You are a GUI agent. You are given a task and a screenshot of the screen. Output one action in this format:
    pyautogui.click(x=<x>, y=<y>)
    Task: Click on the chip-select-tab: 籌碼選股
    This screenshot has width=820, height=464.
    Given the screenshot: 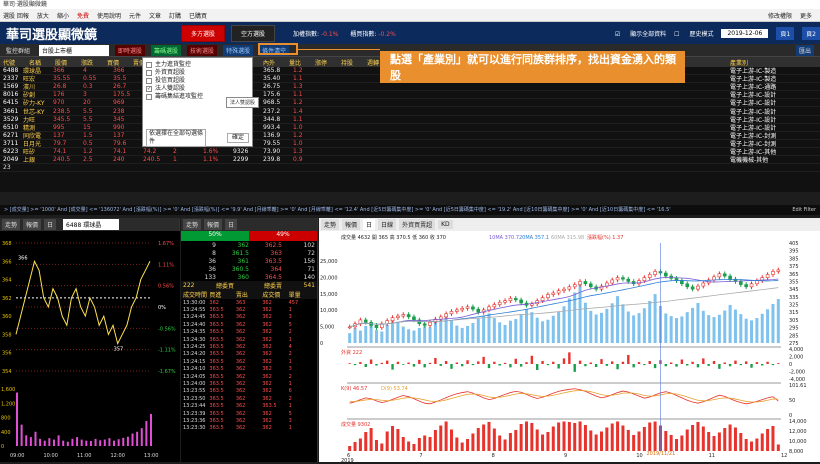 What is the action you would take?
    pyautogui.click(x=166, y=50)
    